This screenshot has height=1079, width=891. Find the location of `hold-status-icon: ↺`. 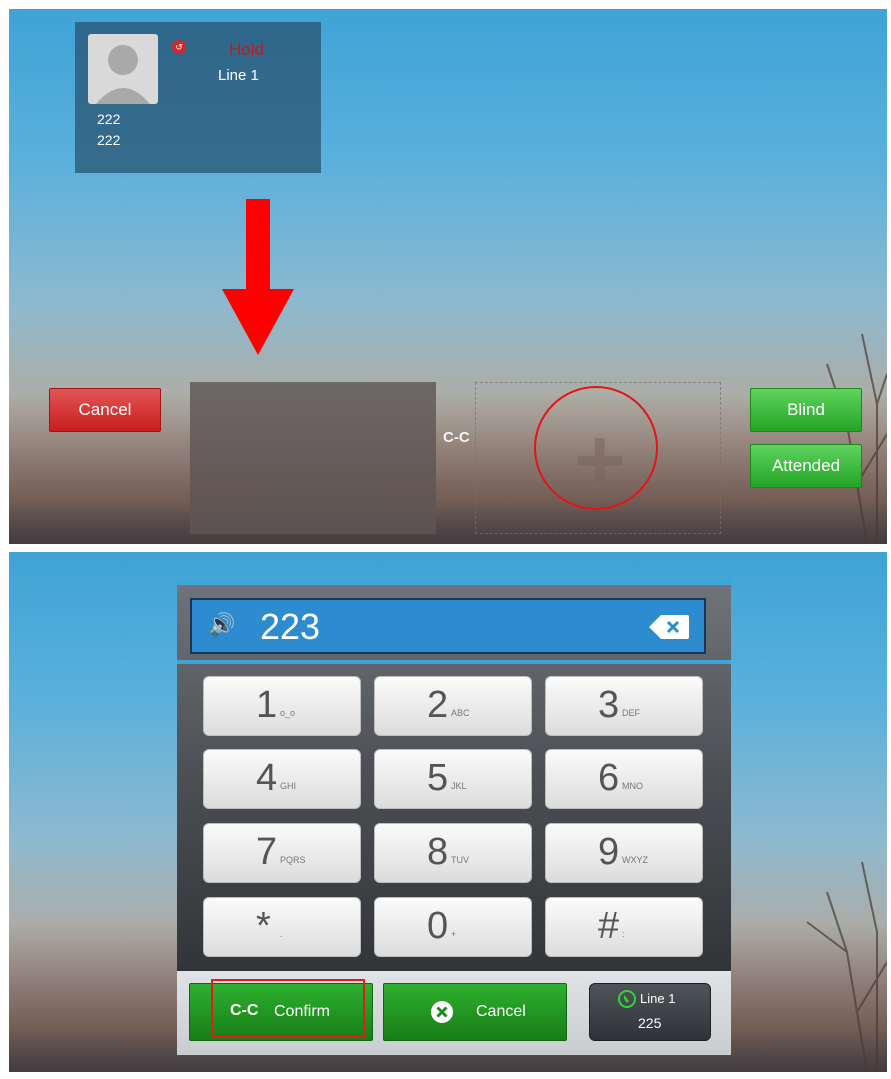

hold-status-icon: ↺ is located at coordinates (179, 47).